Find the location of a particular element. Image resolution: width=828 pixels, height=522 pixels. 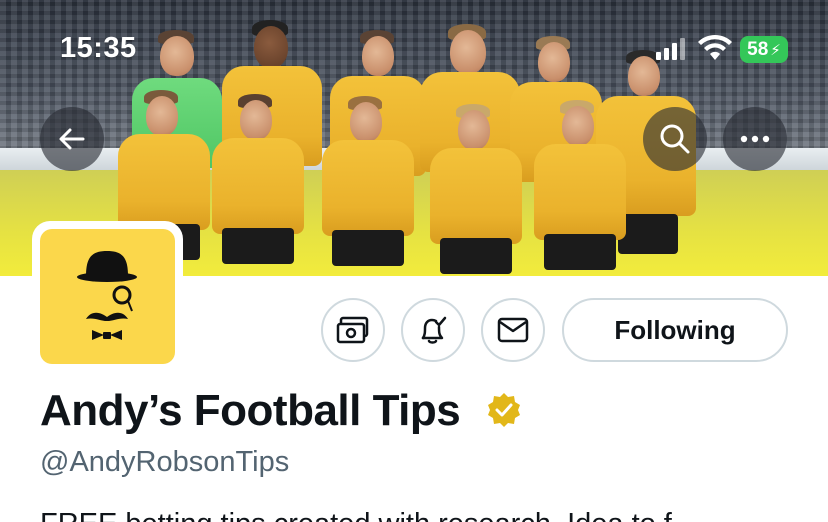

subscriptions-button is located at coordinates (353, 330).